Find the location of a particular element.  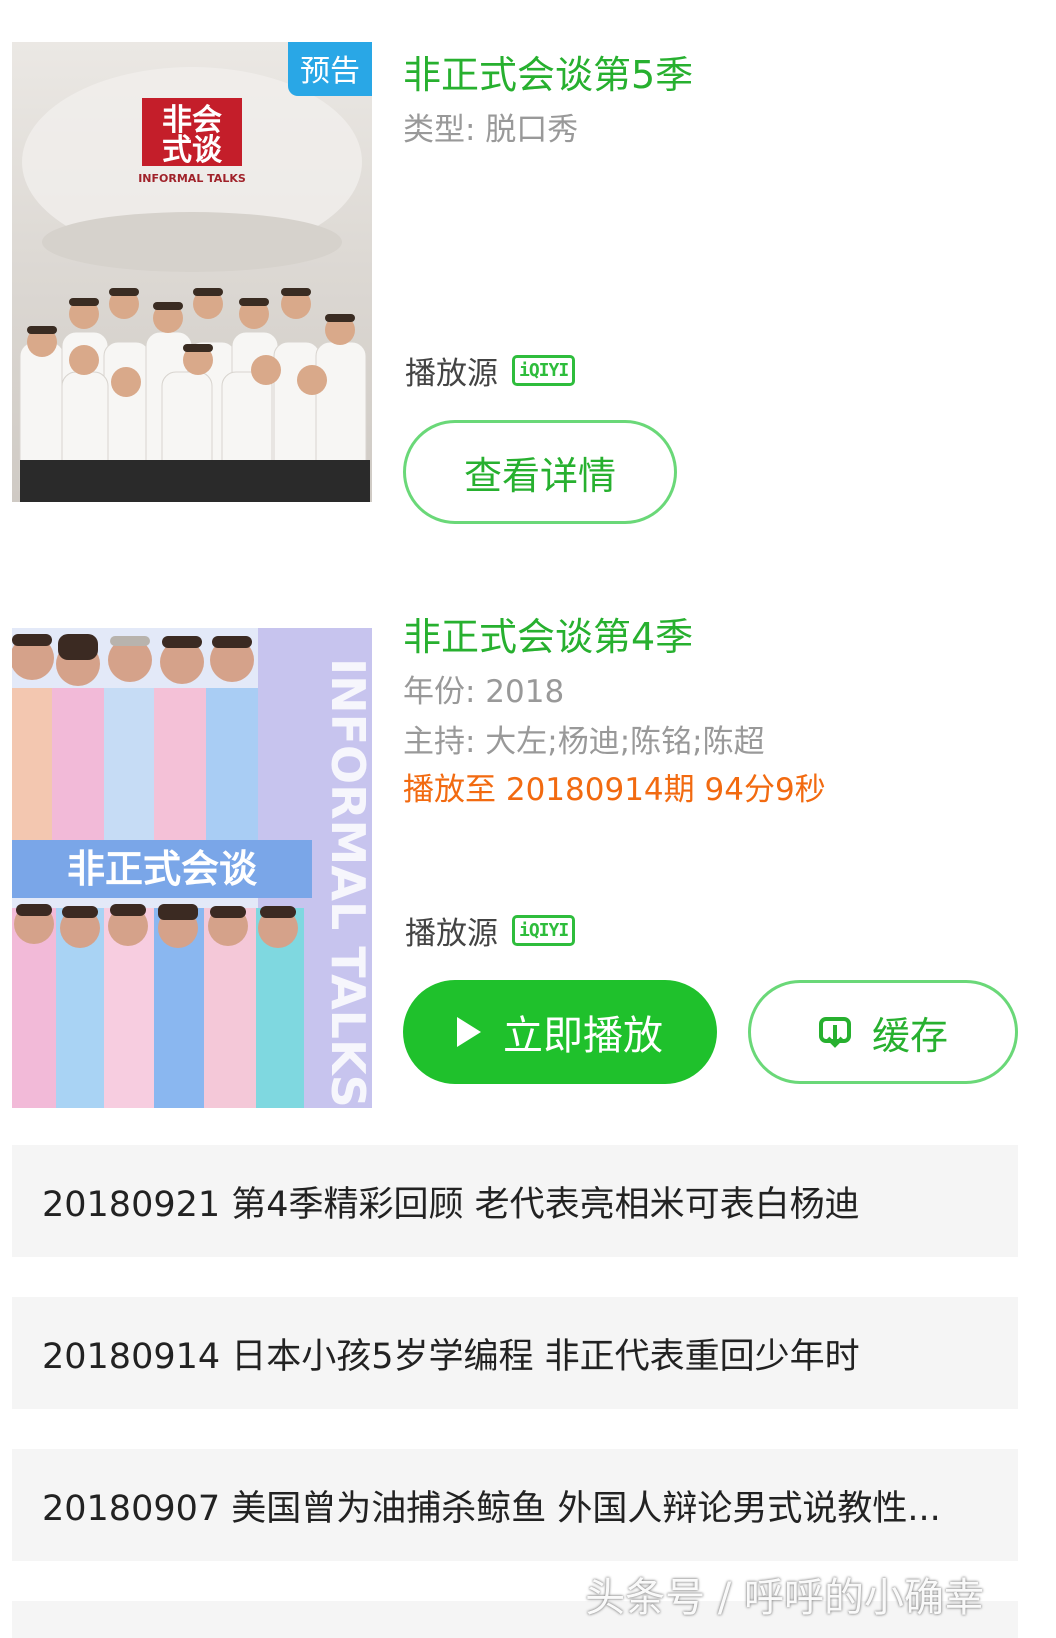

poster-season-5: 非会 式谈 INFORMAL TALKS 预告 is located at coordinates (192, 272).